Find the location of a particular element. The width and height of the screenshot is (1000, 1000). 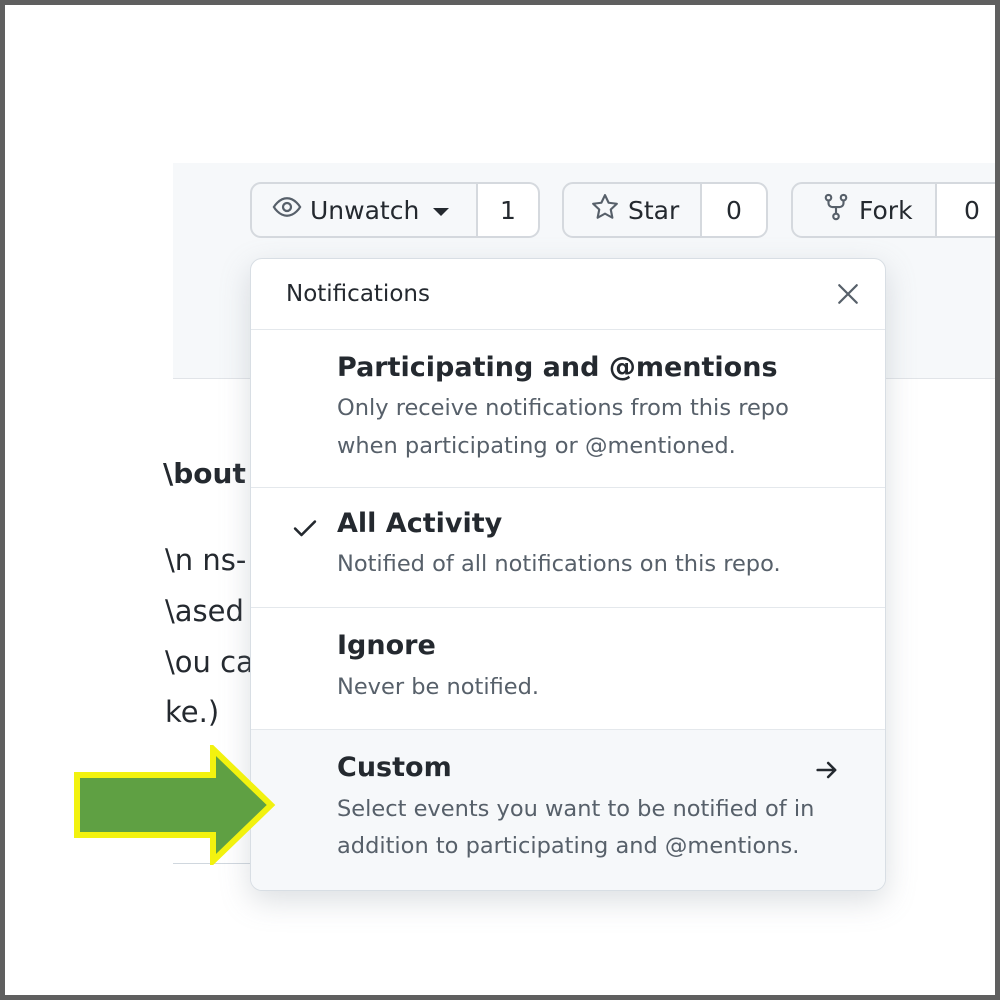

unwatch-label: Unwatch is located at coordinates (365, 210).